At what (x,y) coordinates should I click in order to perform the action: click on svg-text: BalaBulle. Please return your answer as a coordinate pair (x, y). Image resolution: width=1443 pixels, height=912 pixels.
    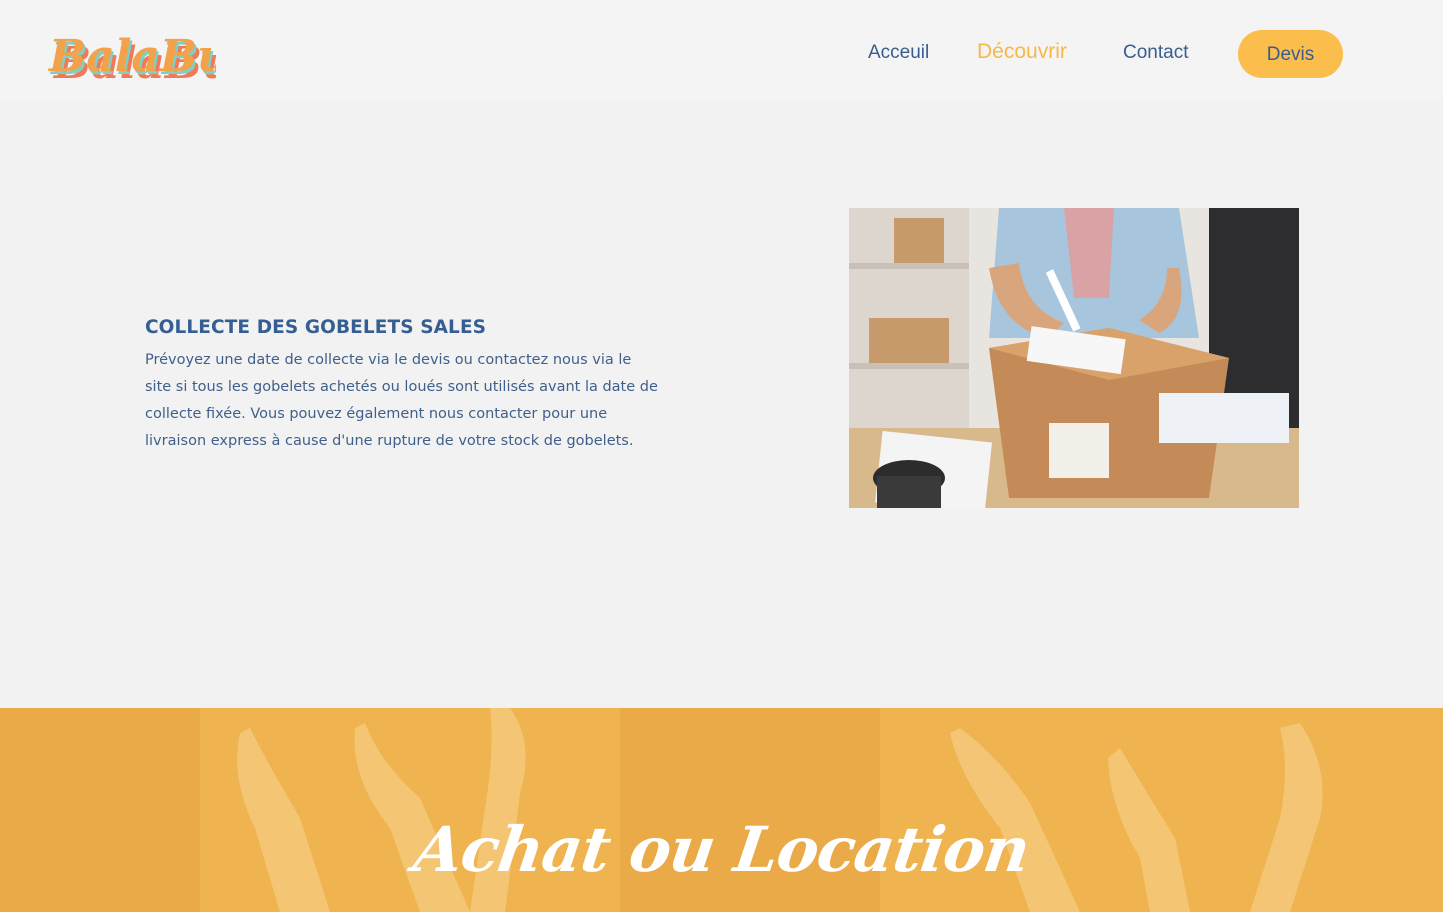
    Looking at the image, I should click on (132, 56).